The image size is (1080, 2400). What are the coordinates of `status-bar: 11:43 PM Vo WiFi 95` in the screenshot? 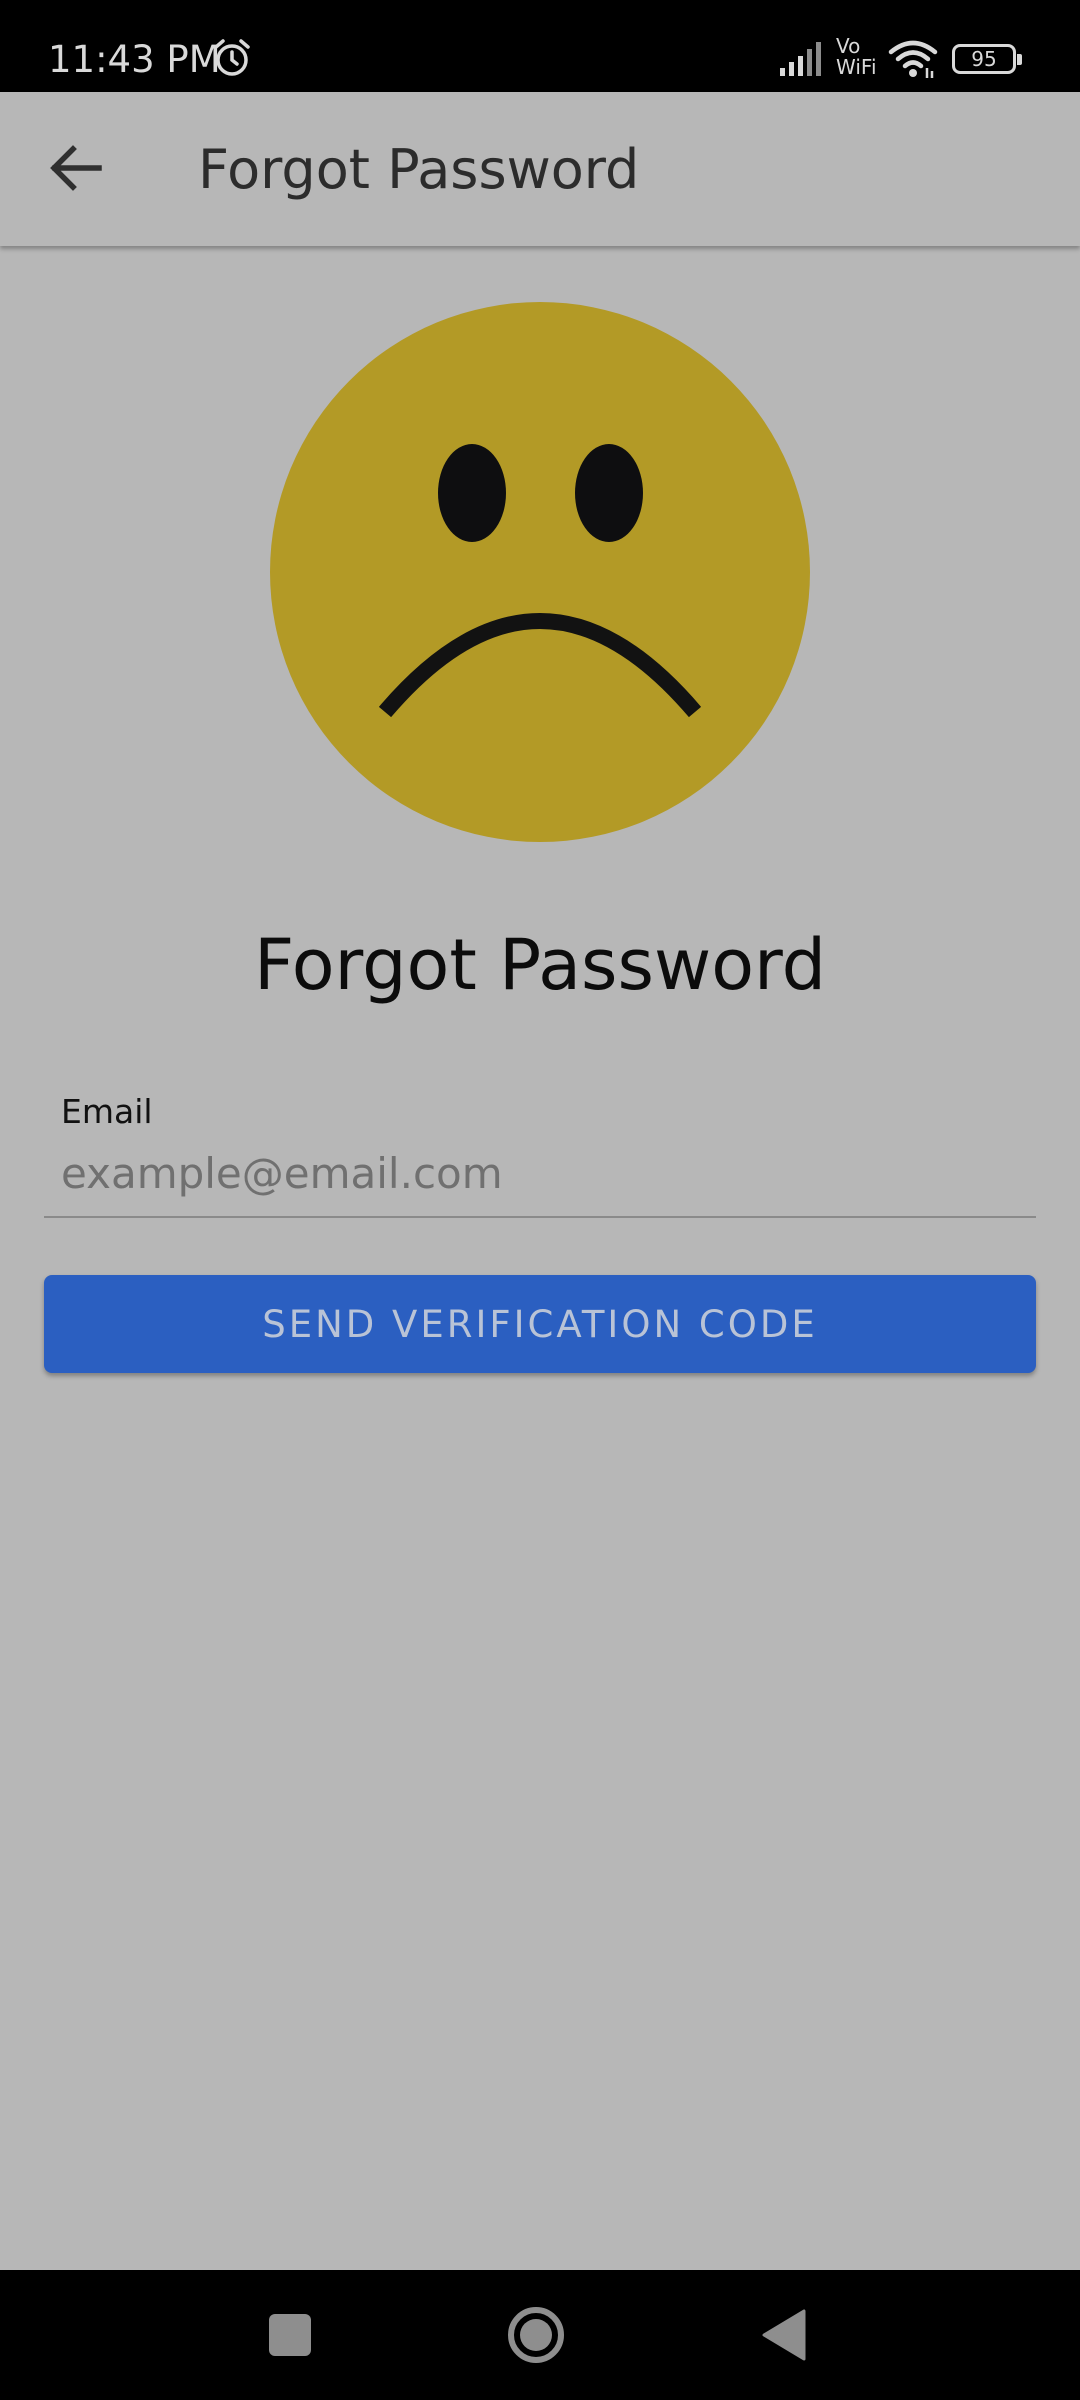 It's located at (540, 46).